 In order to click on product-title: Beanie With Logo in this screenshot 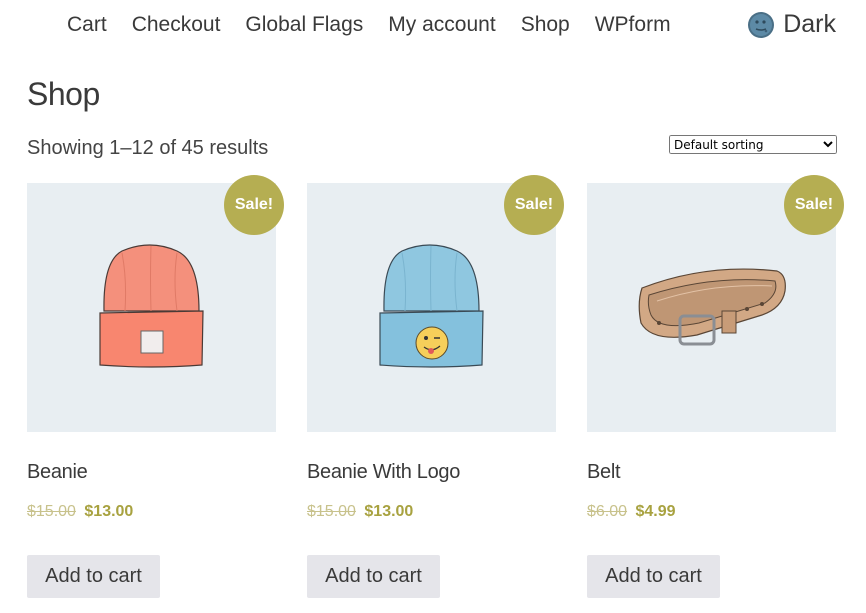, I will do `click(383, 472)`.